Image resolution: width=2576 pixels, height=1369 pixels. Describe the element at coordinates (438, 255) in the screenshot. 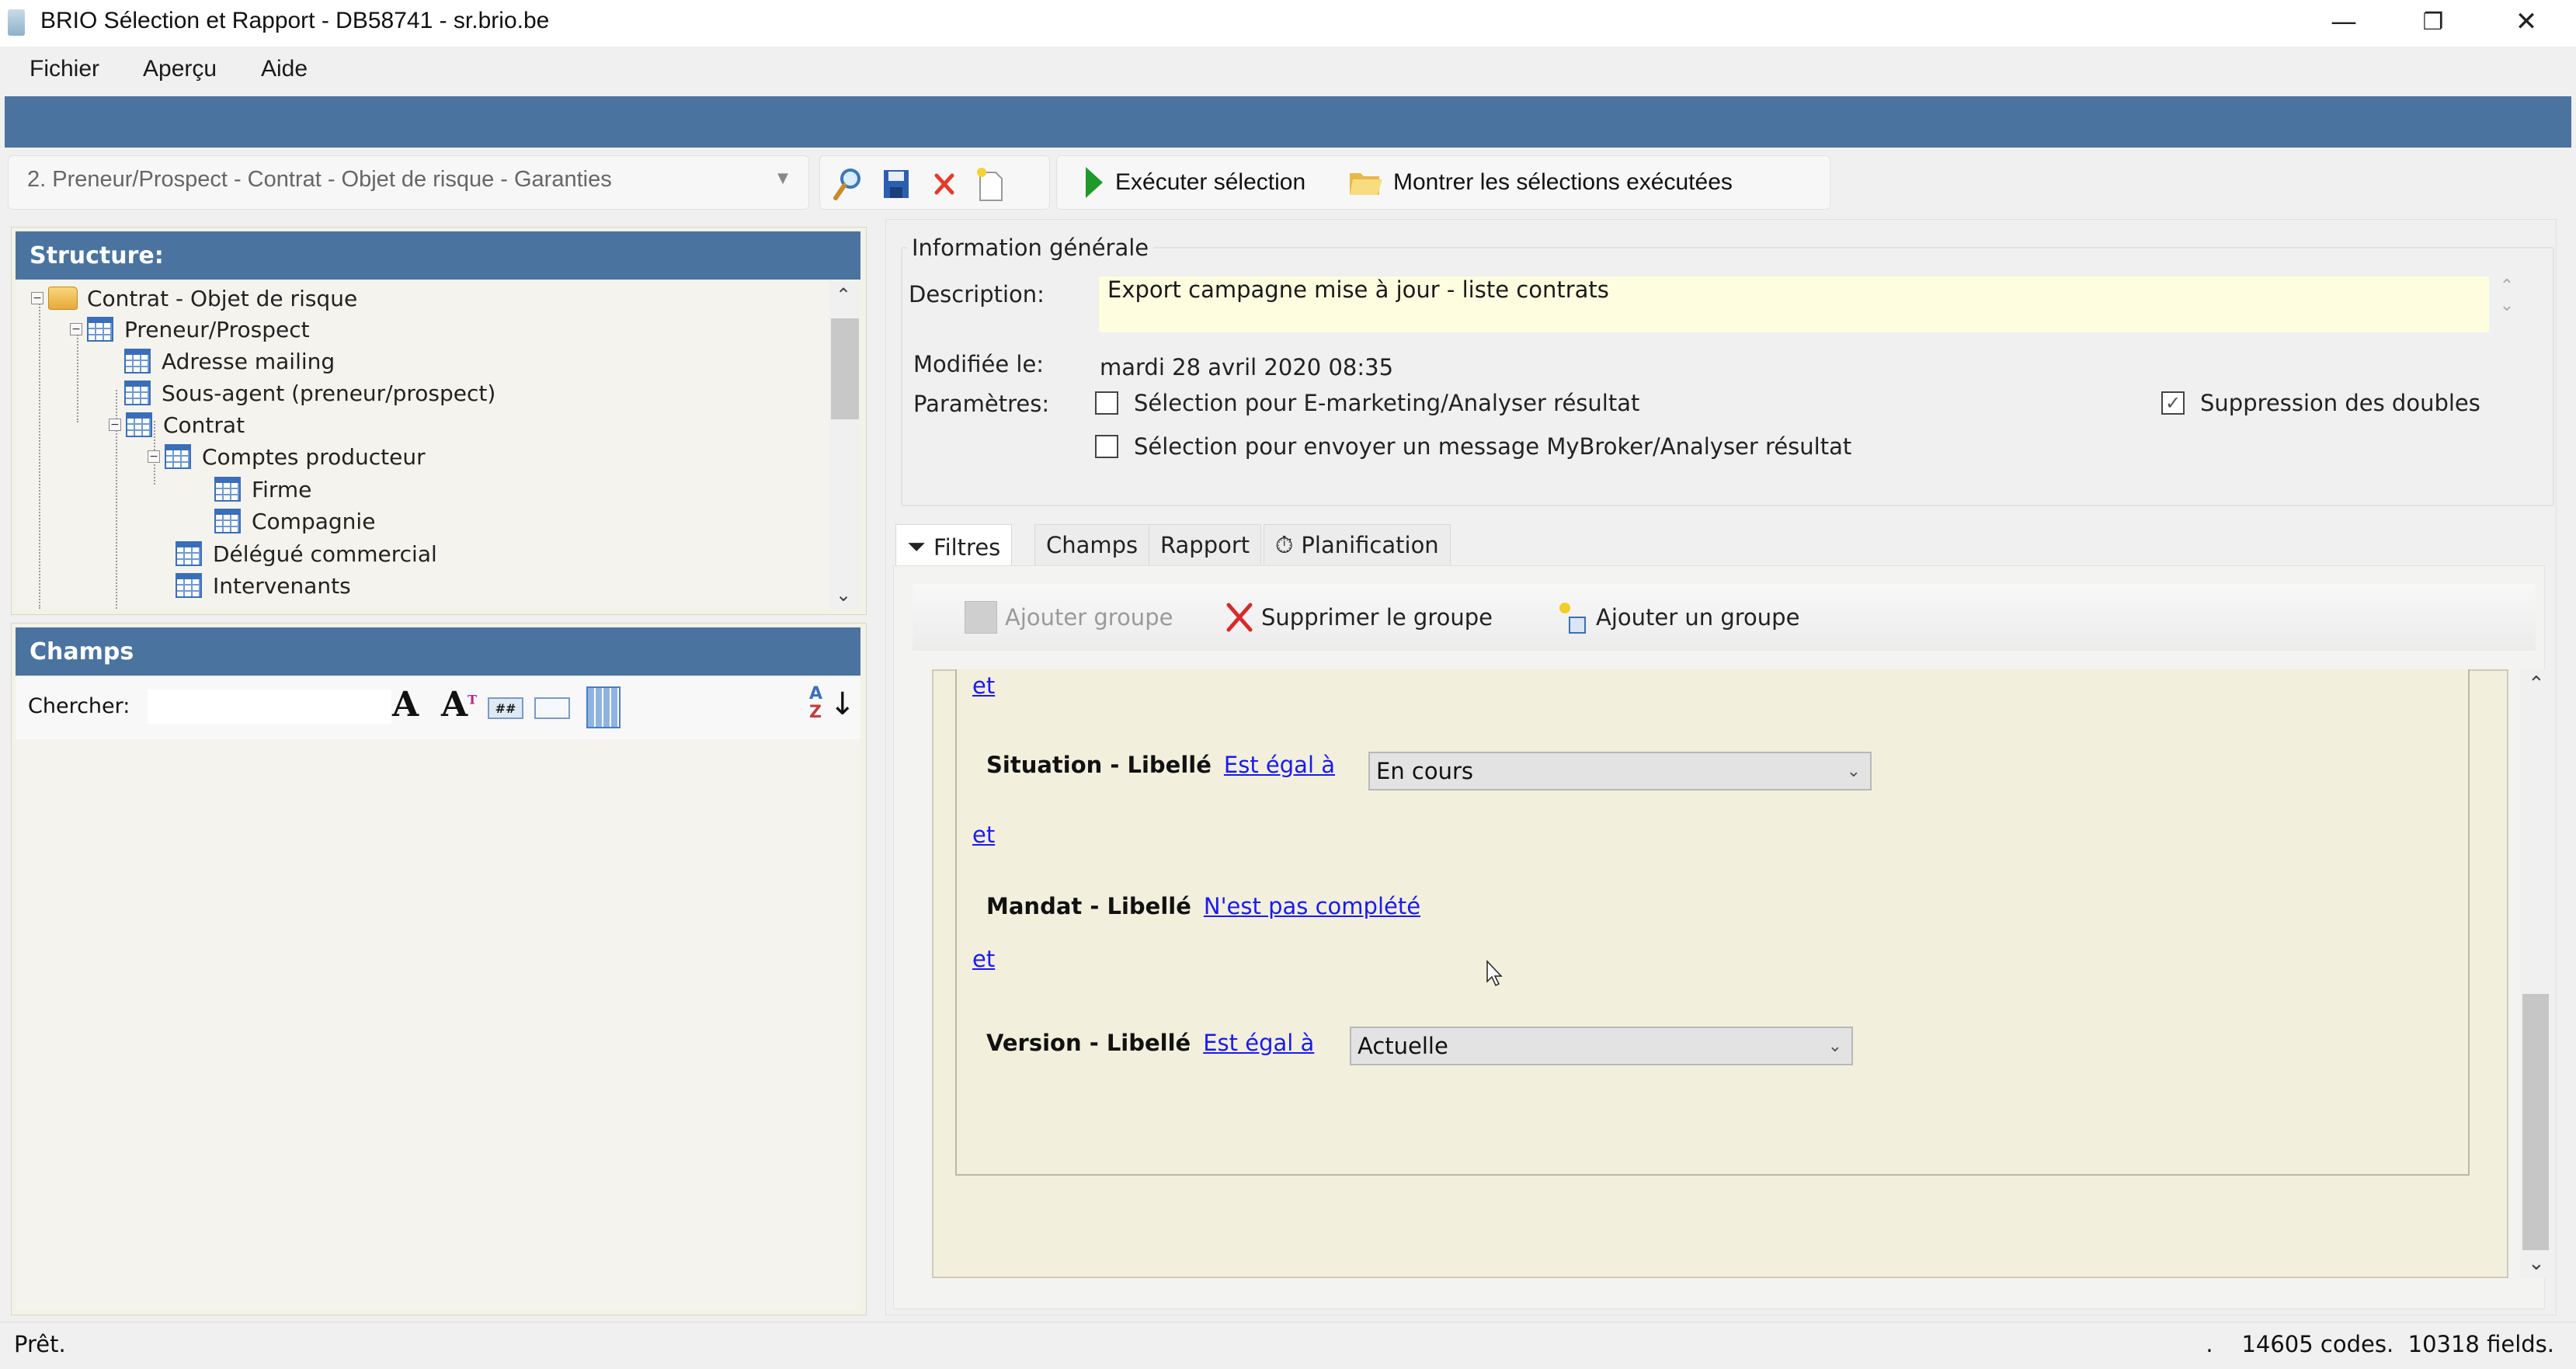

I see `structure-header: Structure:` at that location.